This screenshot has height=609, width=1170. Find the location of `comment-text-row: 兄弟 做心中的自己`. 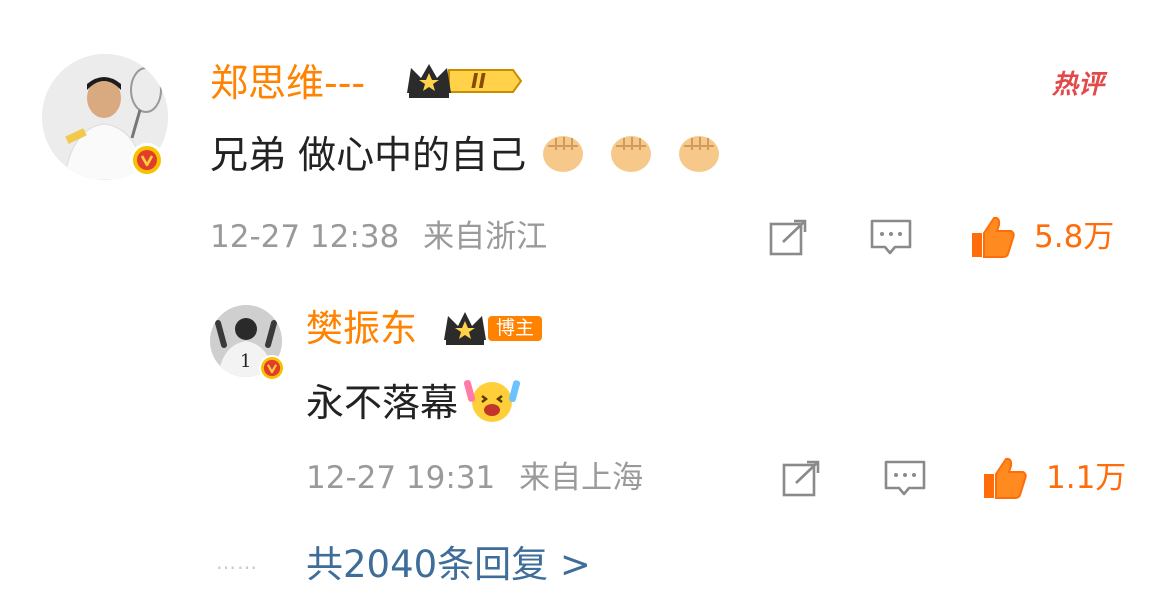

comment-text-row: 兄弟 做心中的自己 is located at coordinates (466, 155).